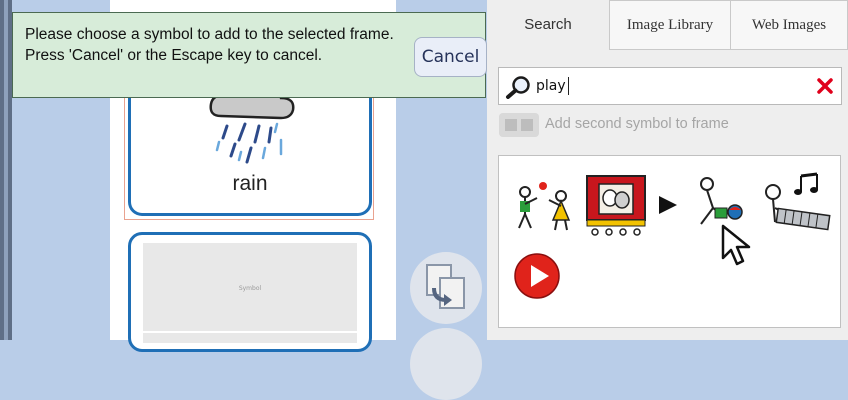 Image resolution: width=848 pixels, height=400 pixels. I want to click on cancel-button: Cancel, so click(450, 57).